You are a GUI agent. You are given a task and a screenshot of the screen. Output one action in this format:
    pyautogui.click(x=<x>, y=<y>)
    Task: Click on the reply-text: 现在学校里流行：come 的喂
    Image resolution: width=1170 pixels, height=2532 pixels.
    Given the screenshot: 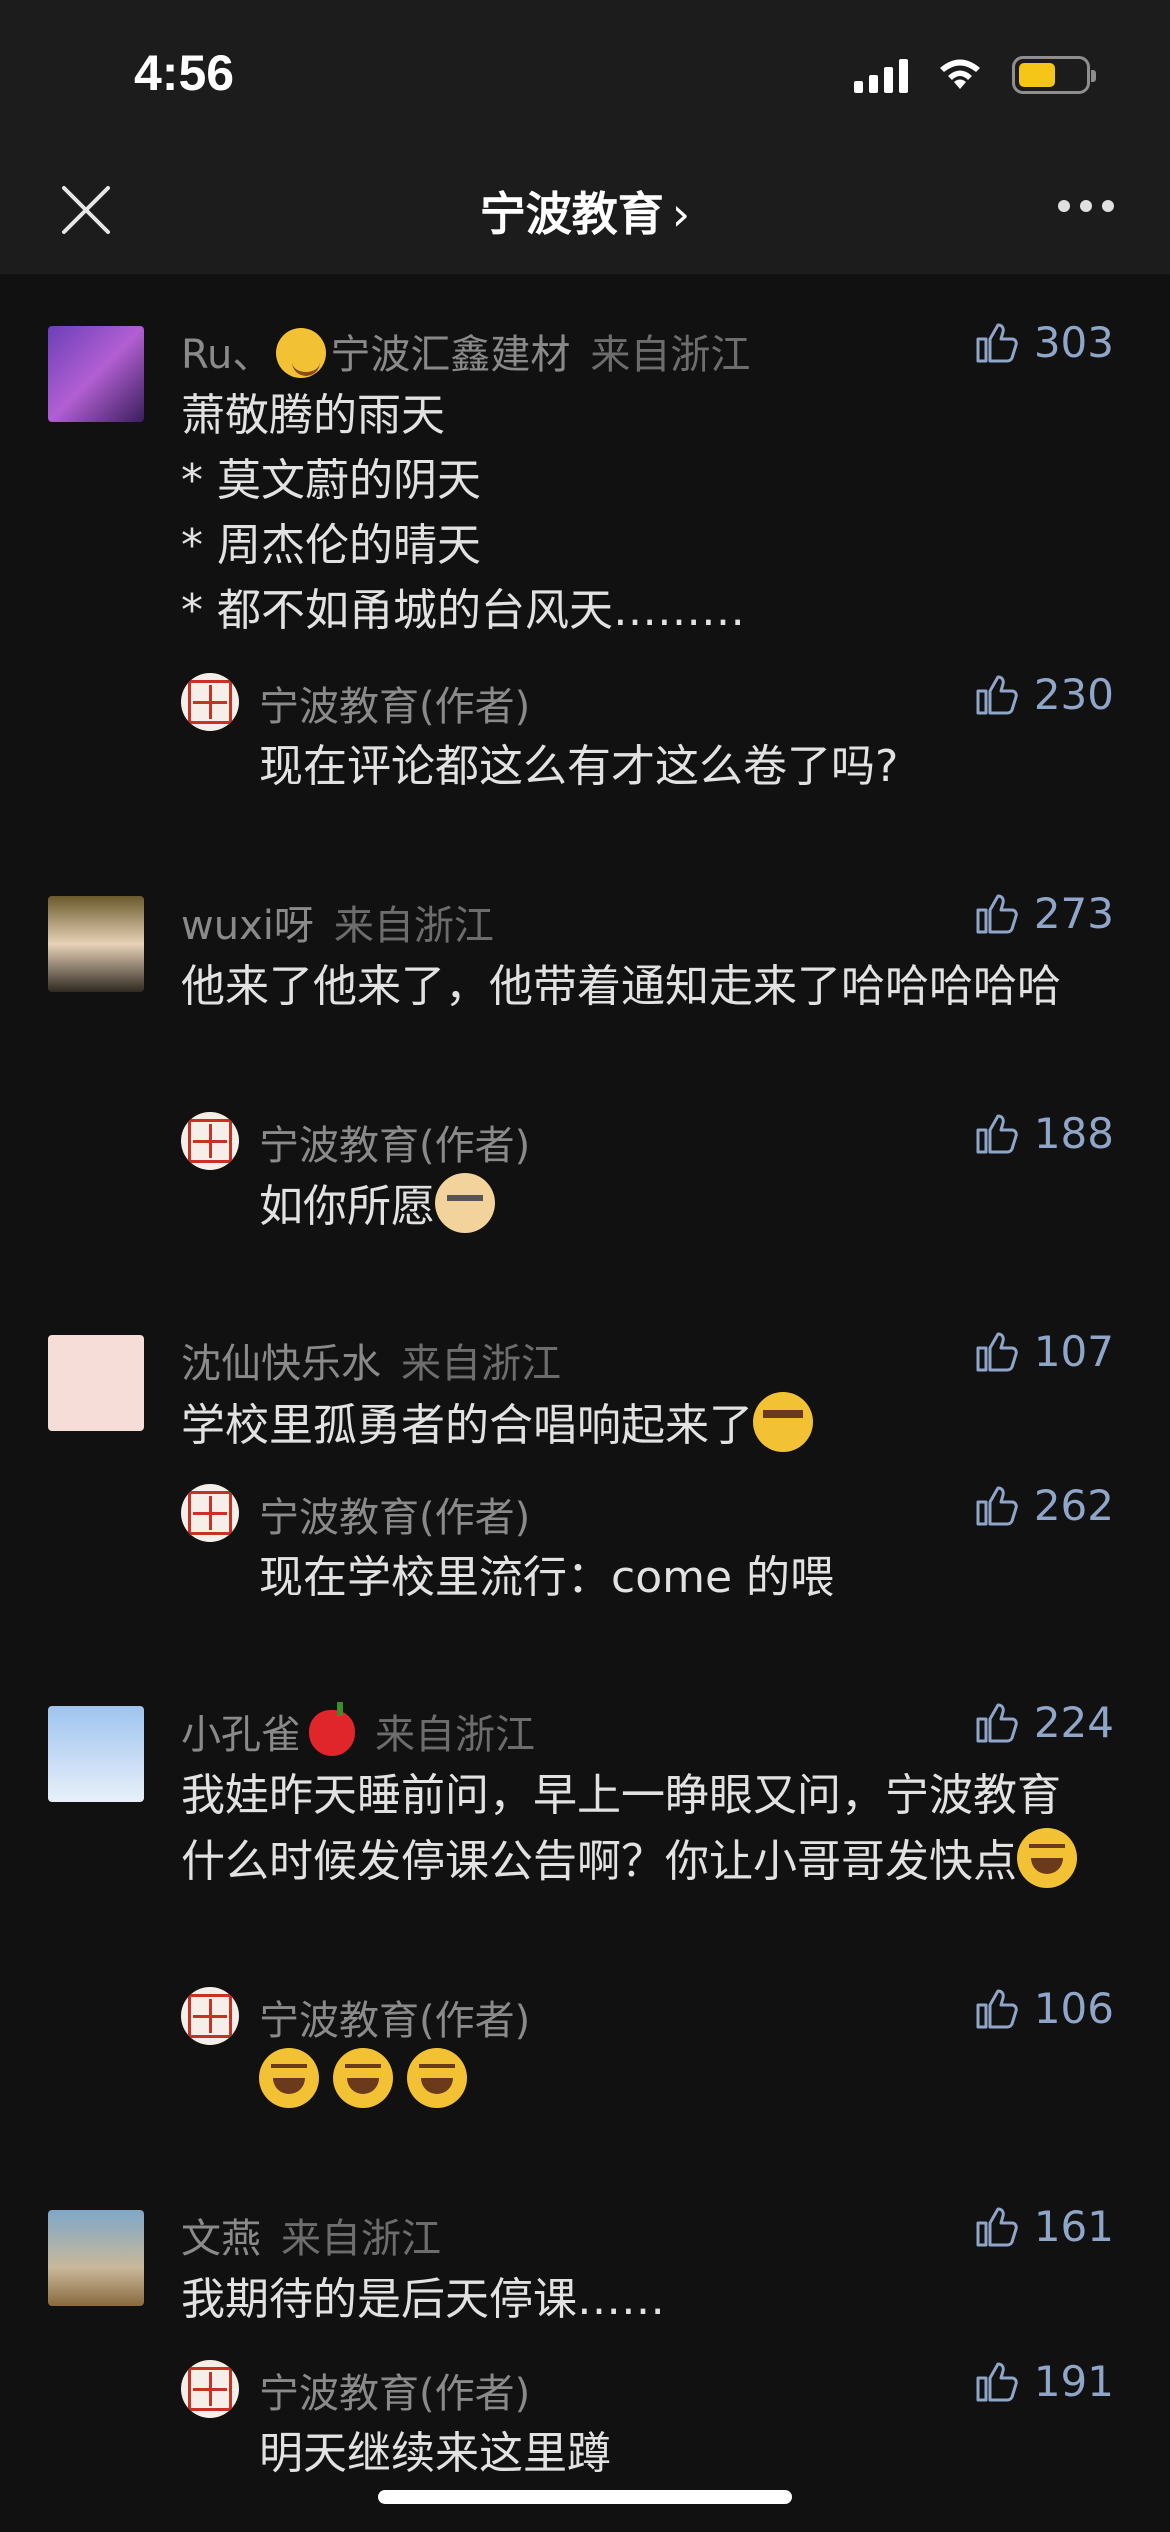 What is the action you would take?
    pyautogui.click(x=547, y=1577)
    